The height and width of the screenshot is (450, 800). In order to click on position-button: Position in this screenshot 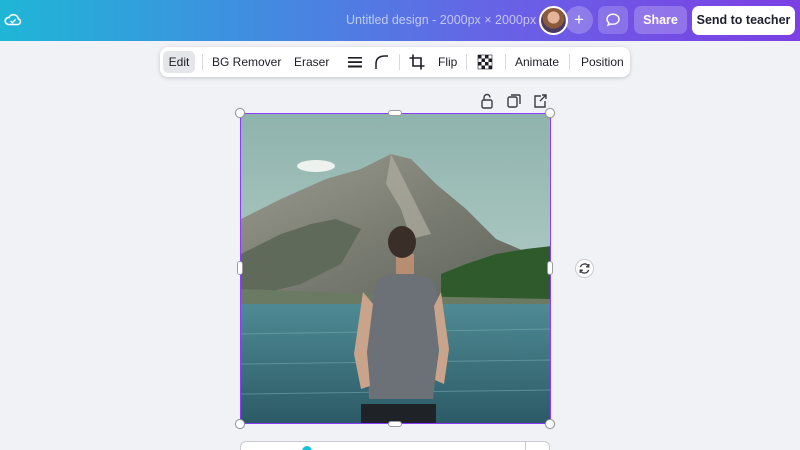, I will do `click(602, 62)`.